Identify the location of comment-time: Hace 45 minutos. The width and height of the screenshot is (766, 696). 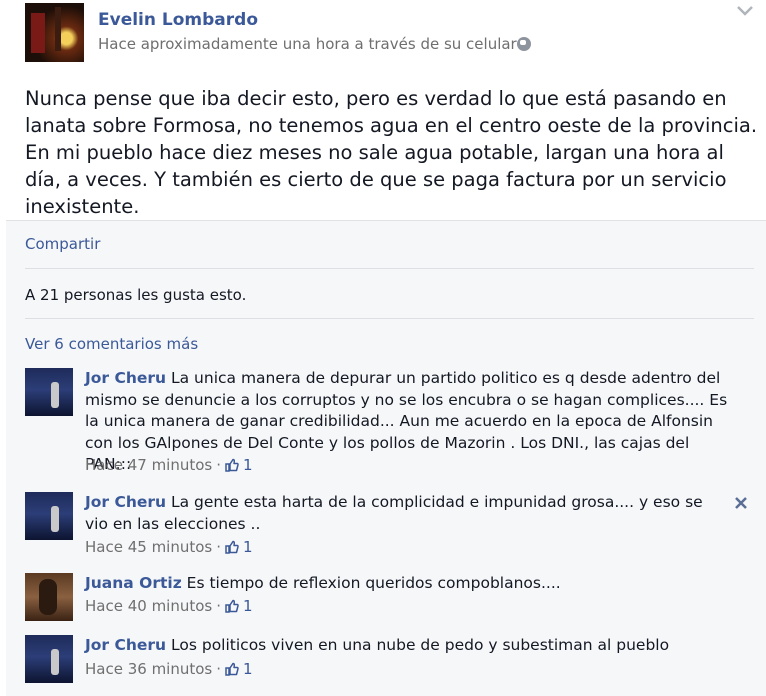
(148, 547).